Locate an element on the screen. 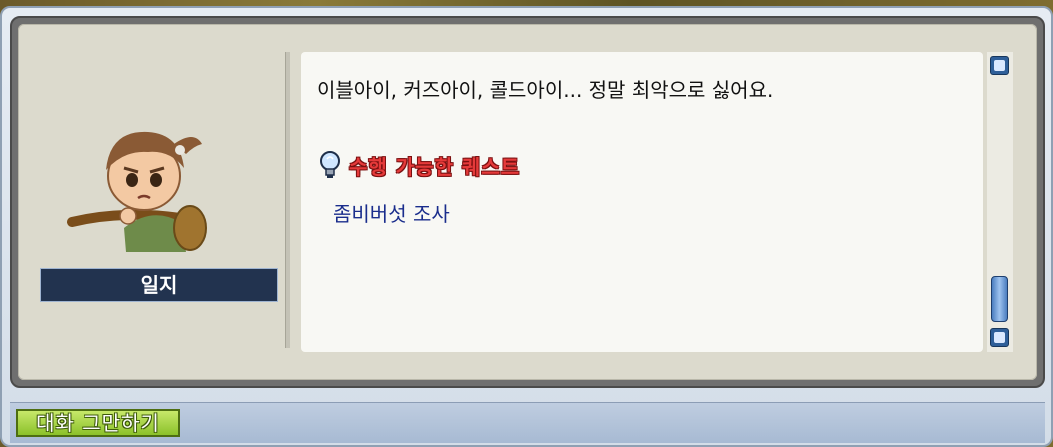 This screenshot has height=447, width=1053. arrow-down-icon is located at coordinates (999, 337).